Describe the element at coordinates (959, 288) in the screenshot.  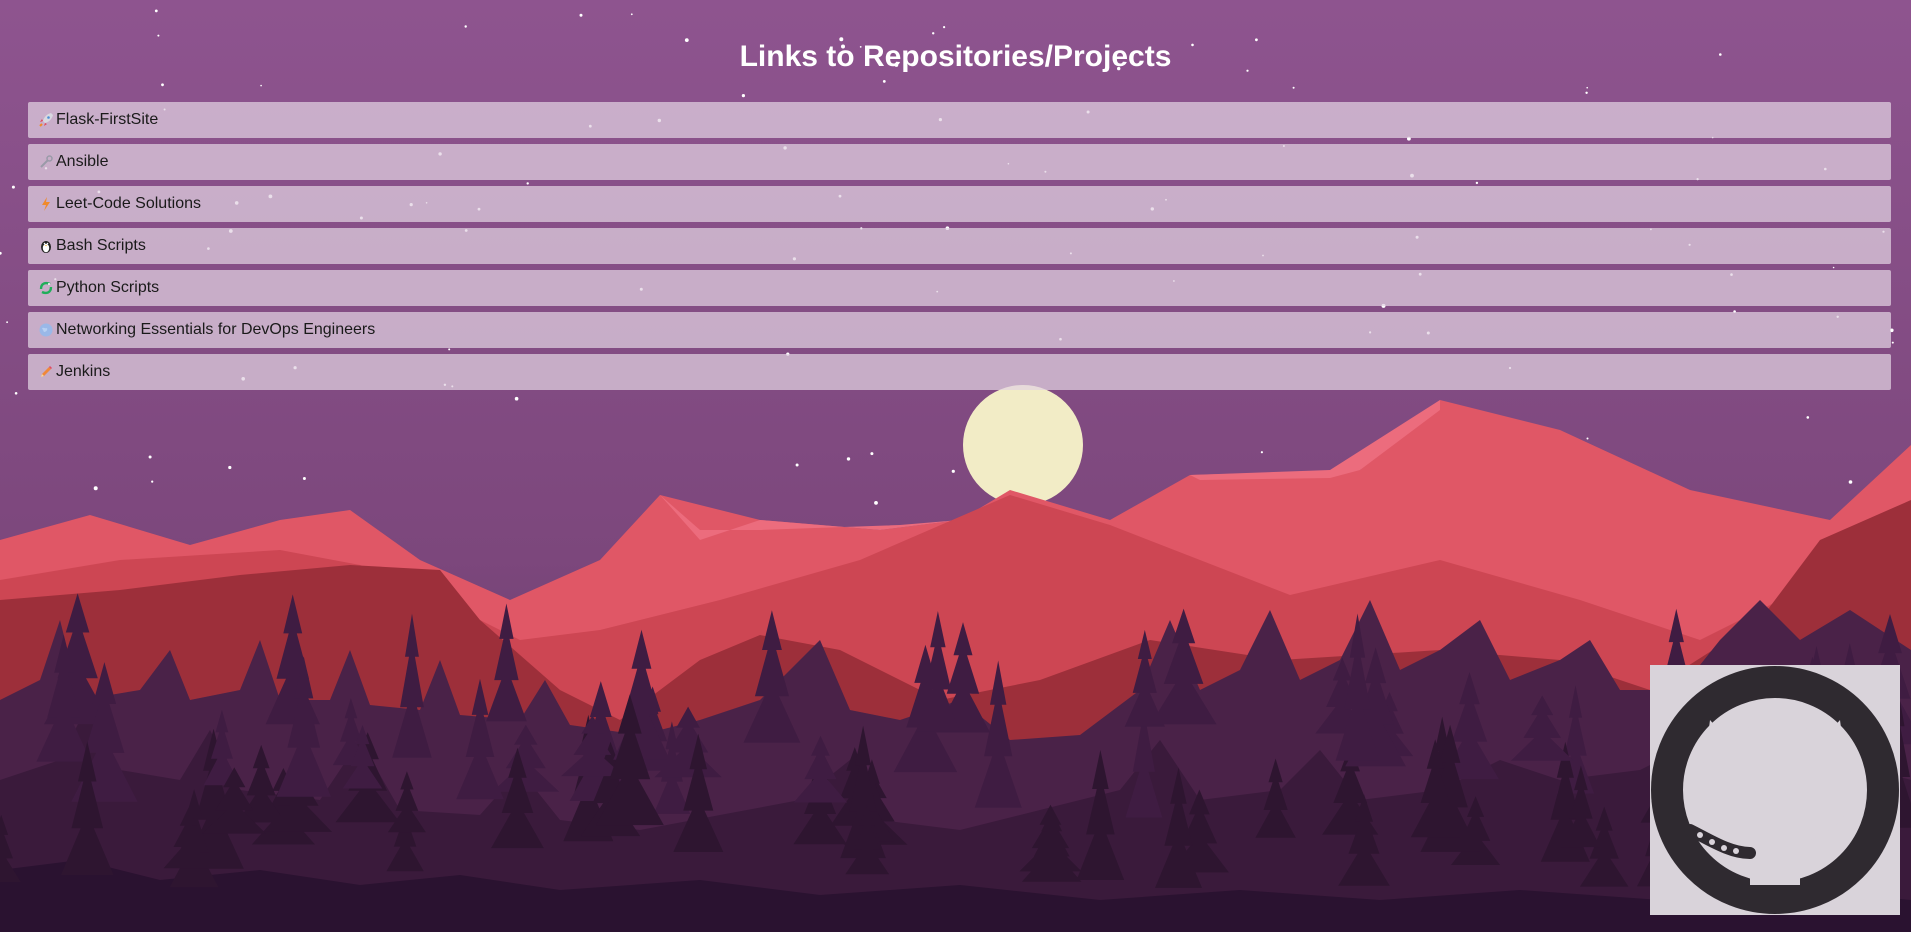
I see `repo-link-python-scripts: Python Scripts` at that location.